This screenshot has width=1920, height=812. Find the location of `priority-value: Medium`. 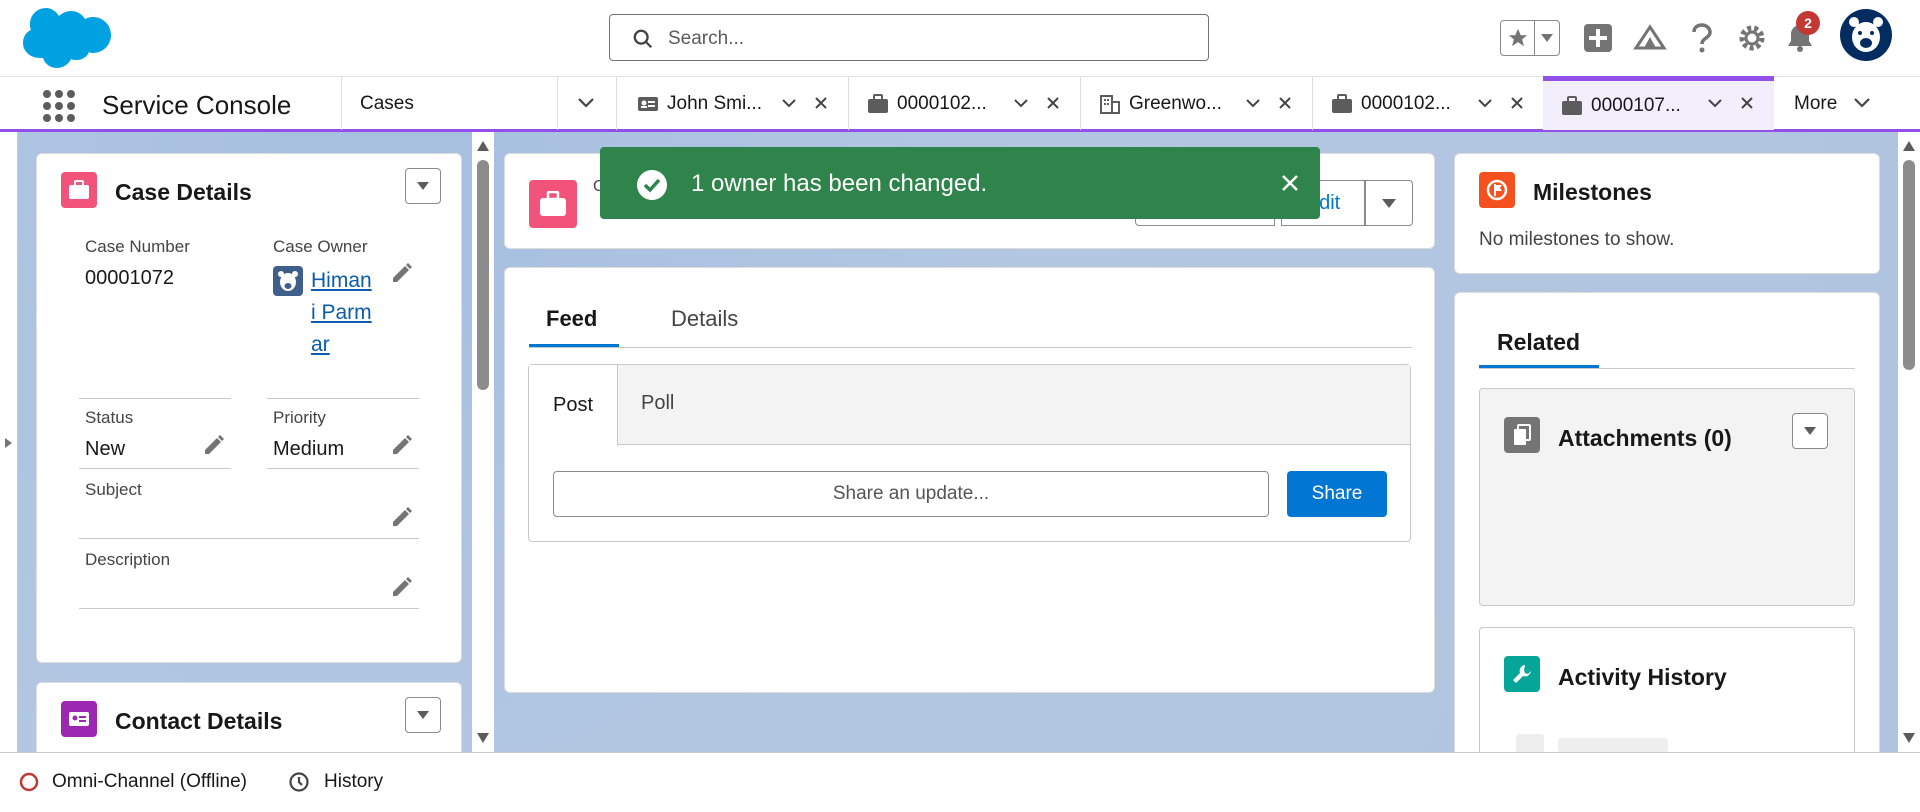

priority-value: Medium is located at coordinates (309, 449).